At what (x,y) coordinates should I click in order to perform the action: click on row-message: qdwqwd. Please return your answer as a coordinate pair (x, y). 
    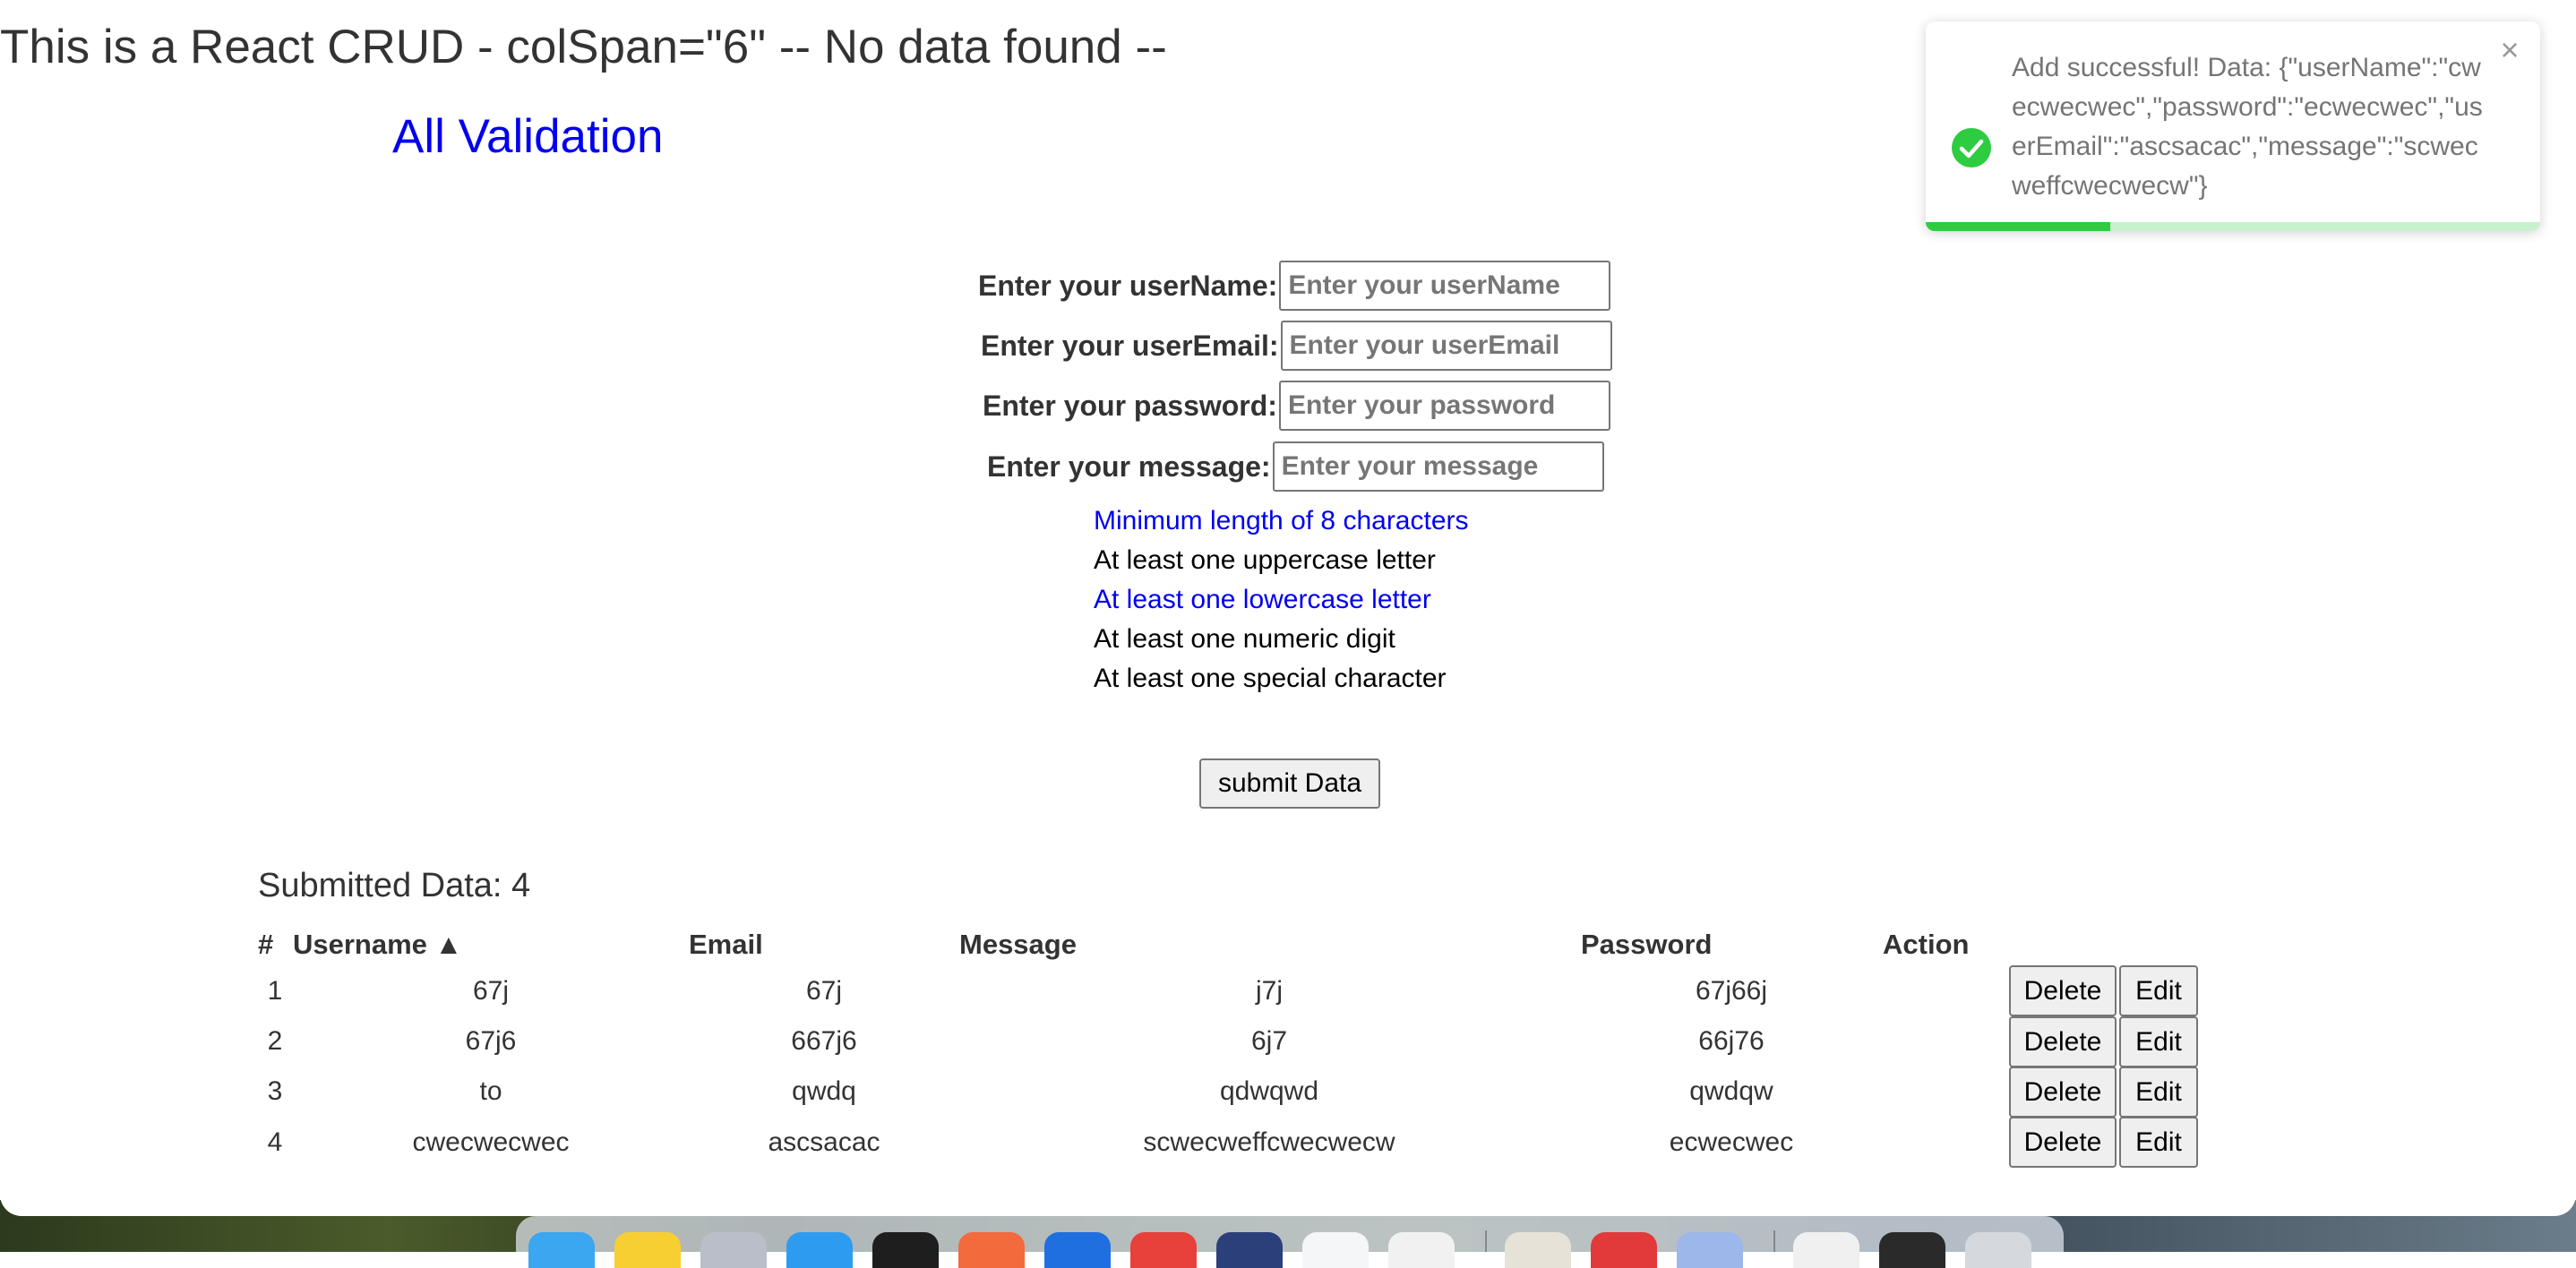
    Looking at the image, I should click on (1269, 1091).